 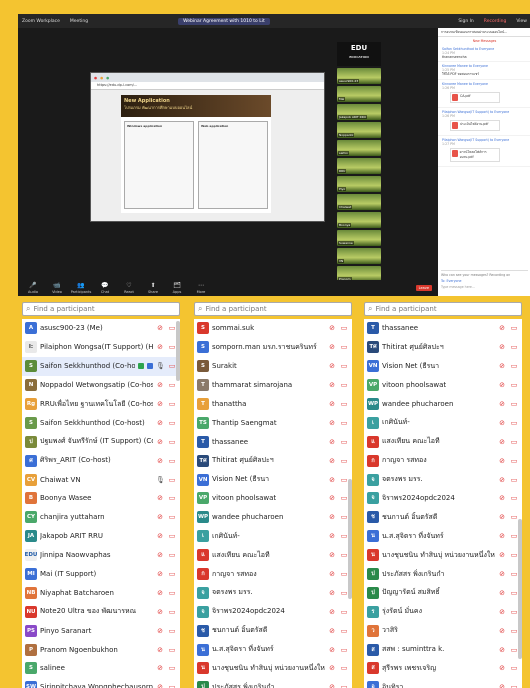 What do you see at coordinates (443, 347) in the screenshot?
I see `participant-row: Tศ Thitirat ศุนย์ศิลปะฯ ⊘ ▭` at bounding box center [443, 347].